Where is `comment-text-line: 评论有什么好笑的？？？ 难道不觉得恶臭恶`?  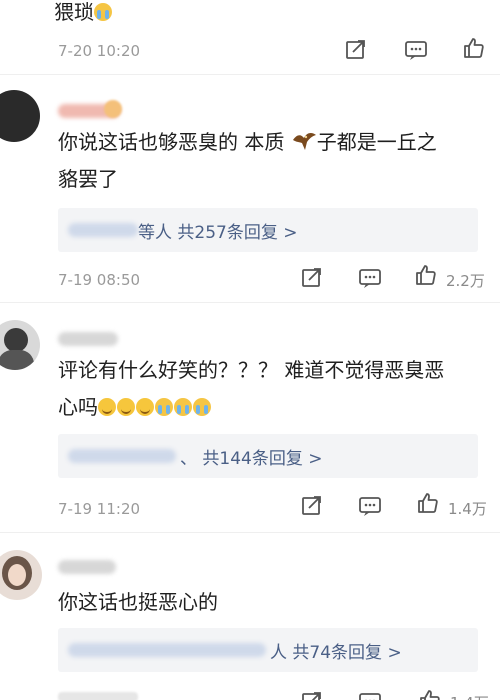 comment-text-line: 评论有什么好笑的？？？ 难道不觉得恶臭恶 is located at coordinates (251, 370).